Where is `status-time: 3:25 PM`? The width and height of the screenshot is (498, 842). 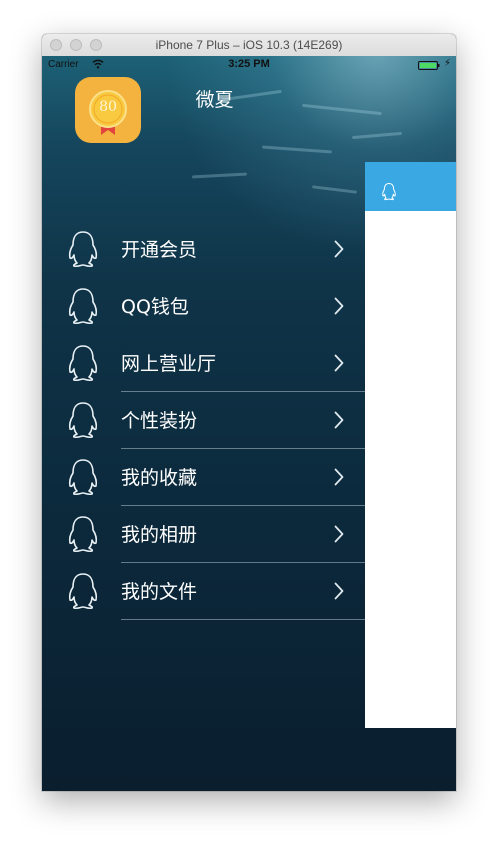
status-time: 3:25 PM is located at coordinates (249, 64).